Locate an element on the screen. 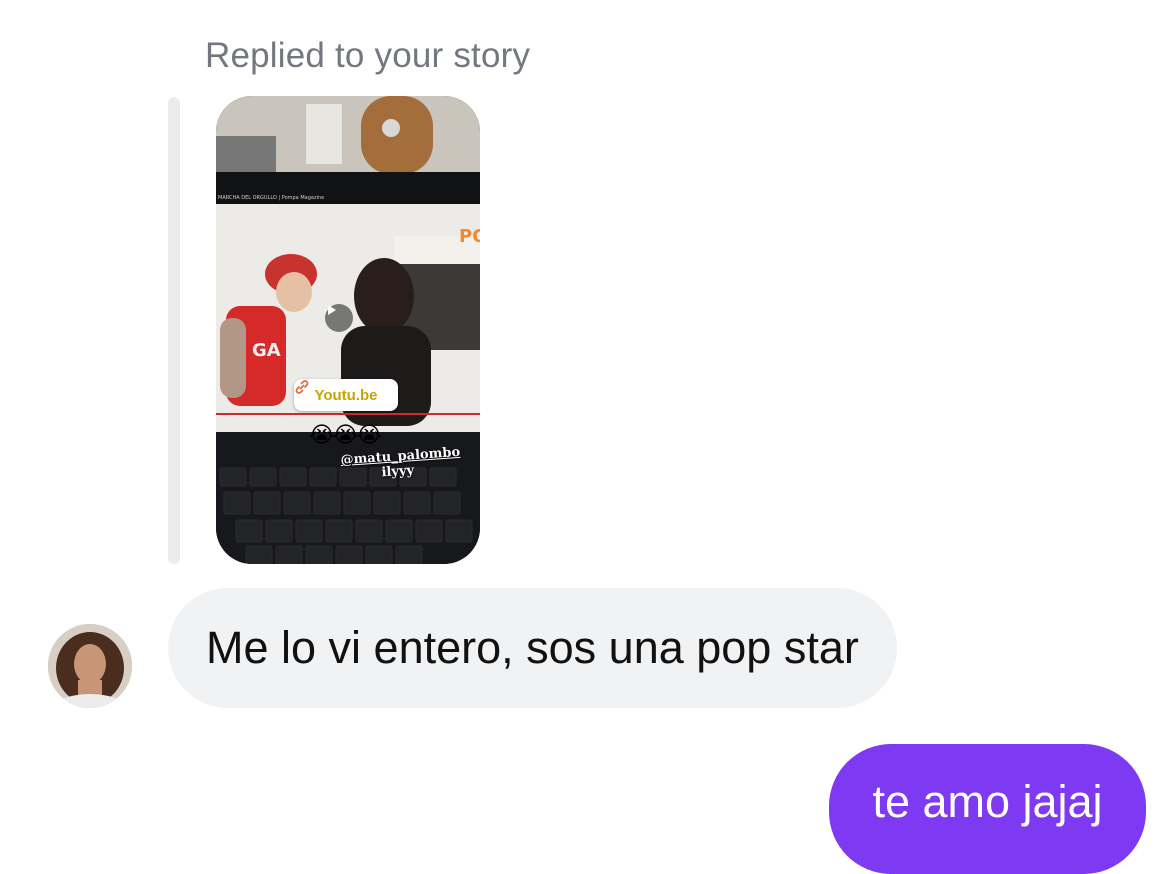 This screenshot has width=1170, height=874. link-sticker-text: Youtu.be is located at coordinates (346, 395).